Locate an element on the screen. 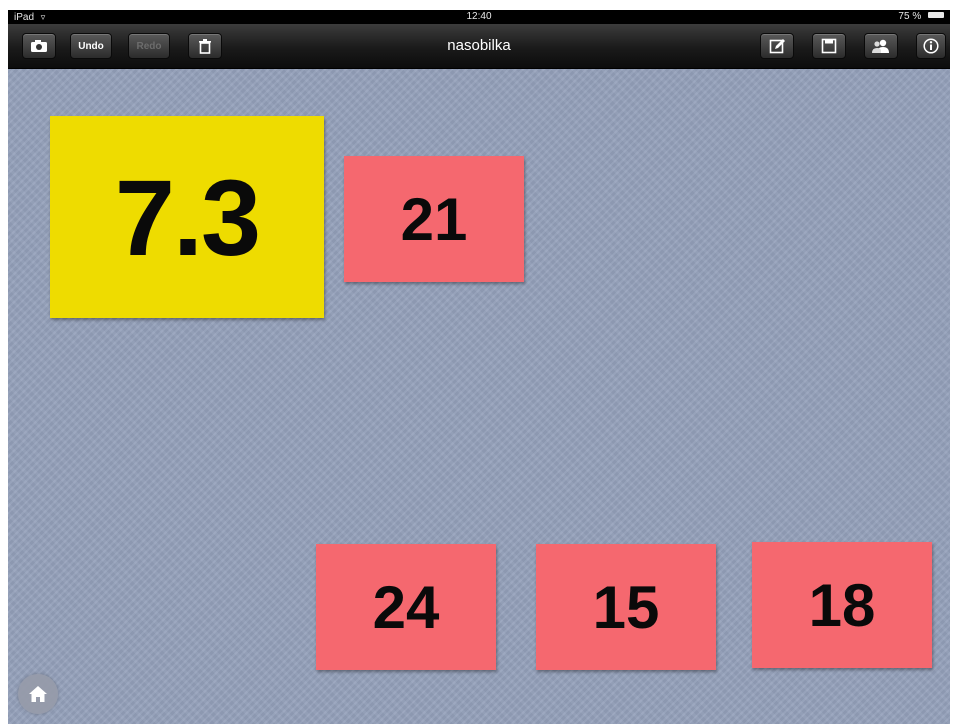 The image size is (958, 724). app-title: nasobilka is located at coordinates (479, 45).